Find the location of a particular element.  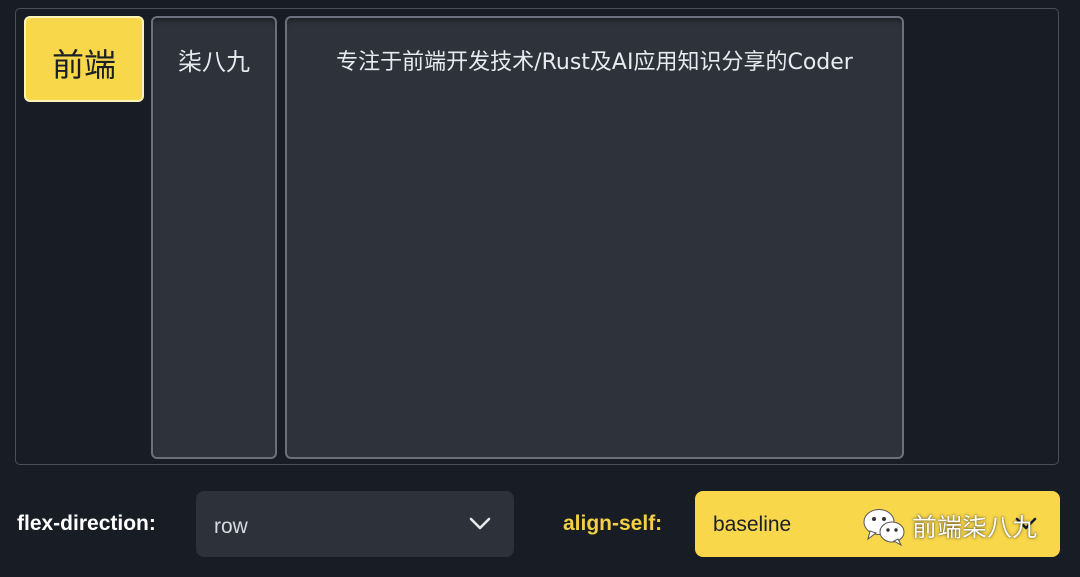

flex-direction-select: row is located at coordinates (355, 524).